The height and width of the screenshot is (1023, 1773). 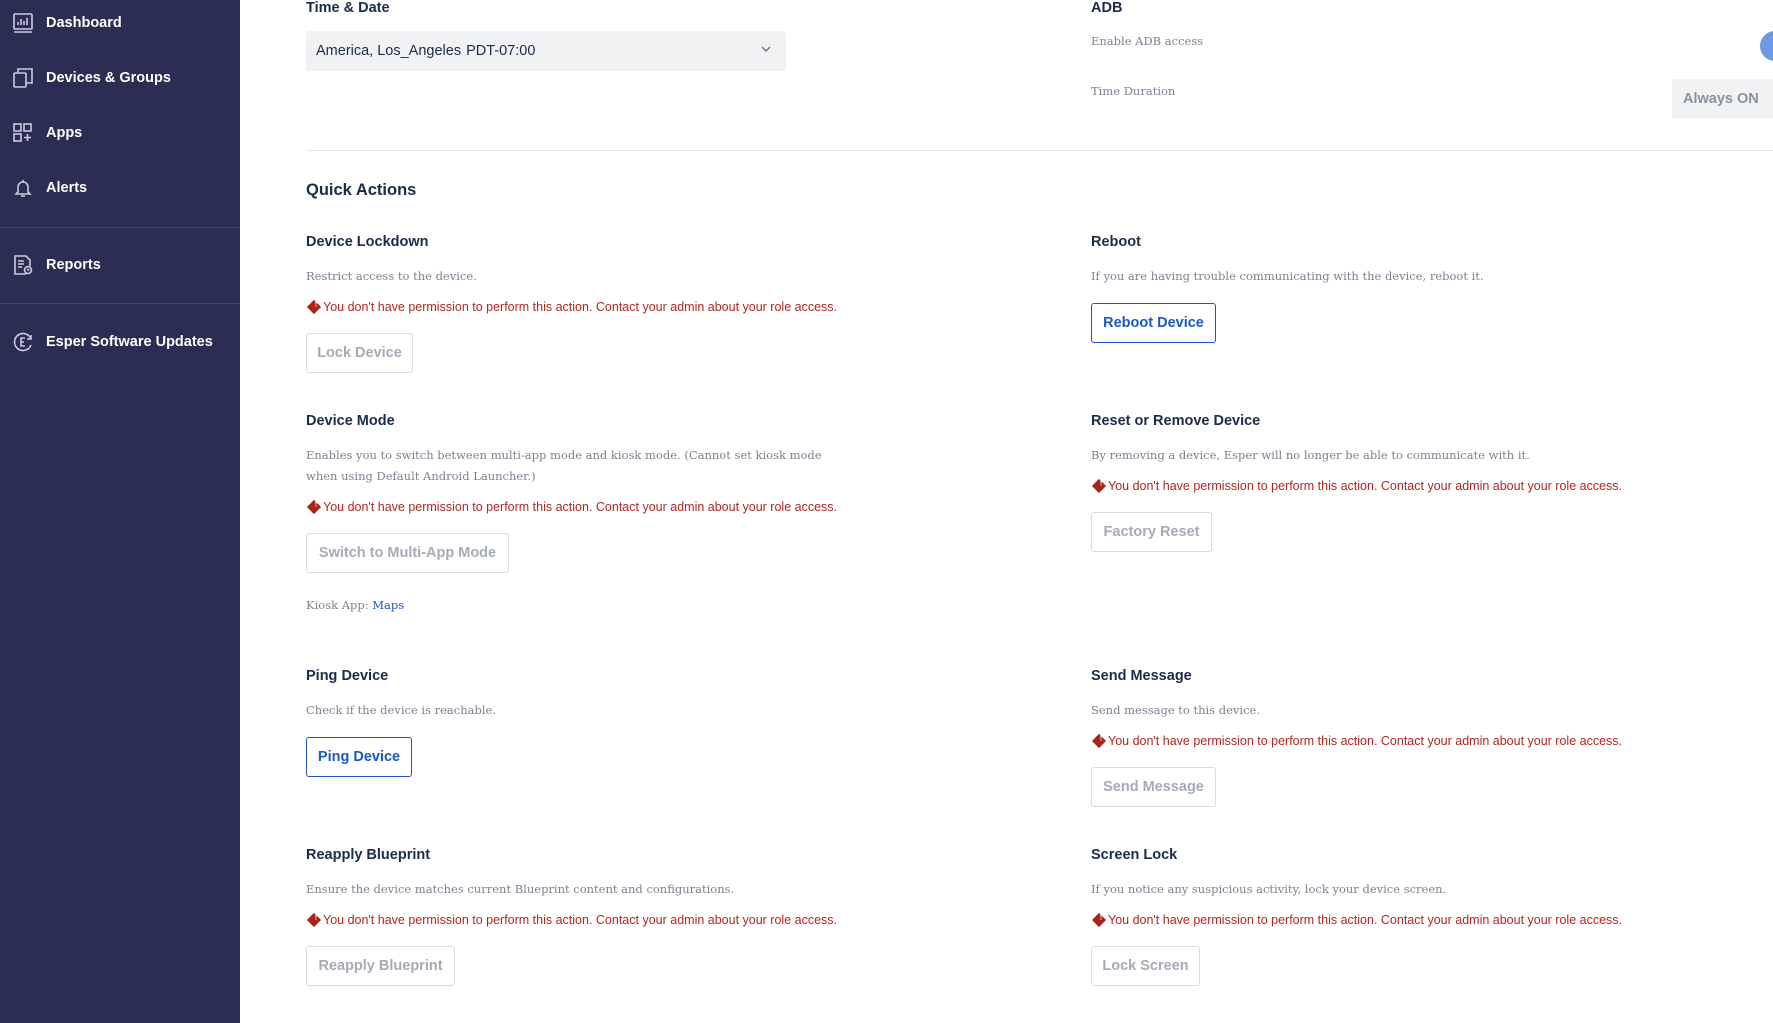 I want to click on sidebar-item-dashboard: Dashboard, so click(x=120, y=23).